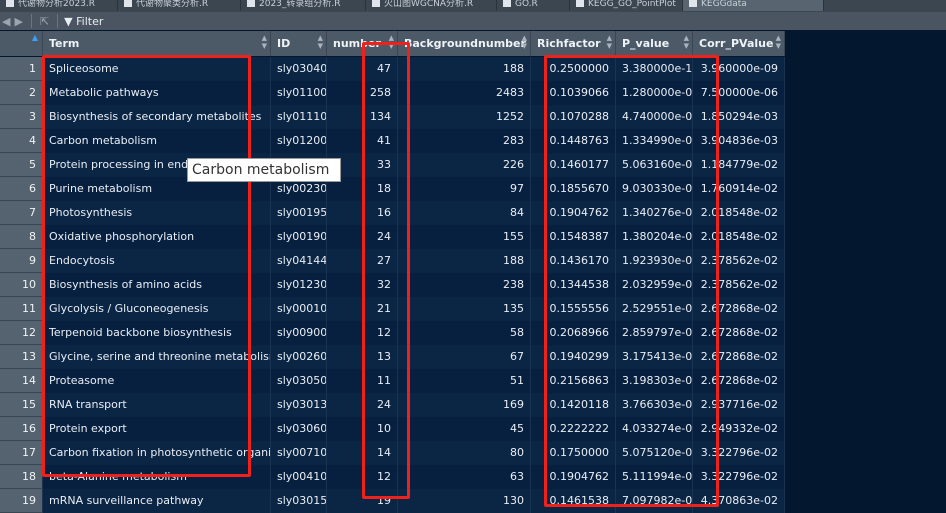 This screenshot has height=513, width=946. I want to click on cell-corr_pvalue: 7.500000e-06, so click(739, 93).